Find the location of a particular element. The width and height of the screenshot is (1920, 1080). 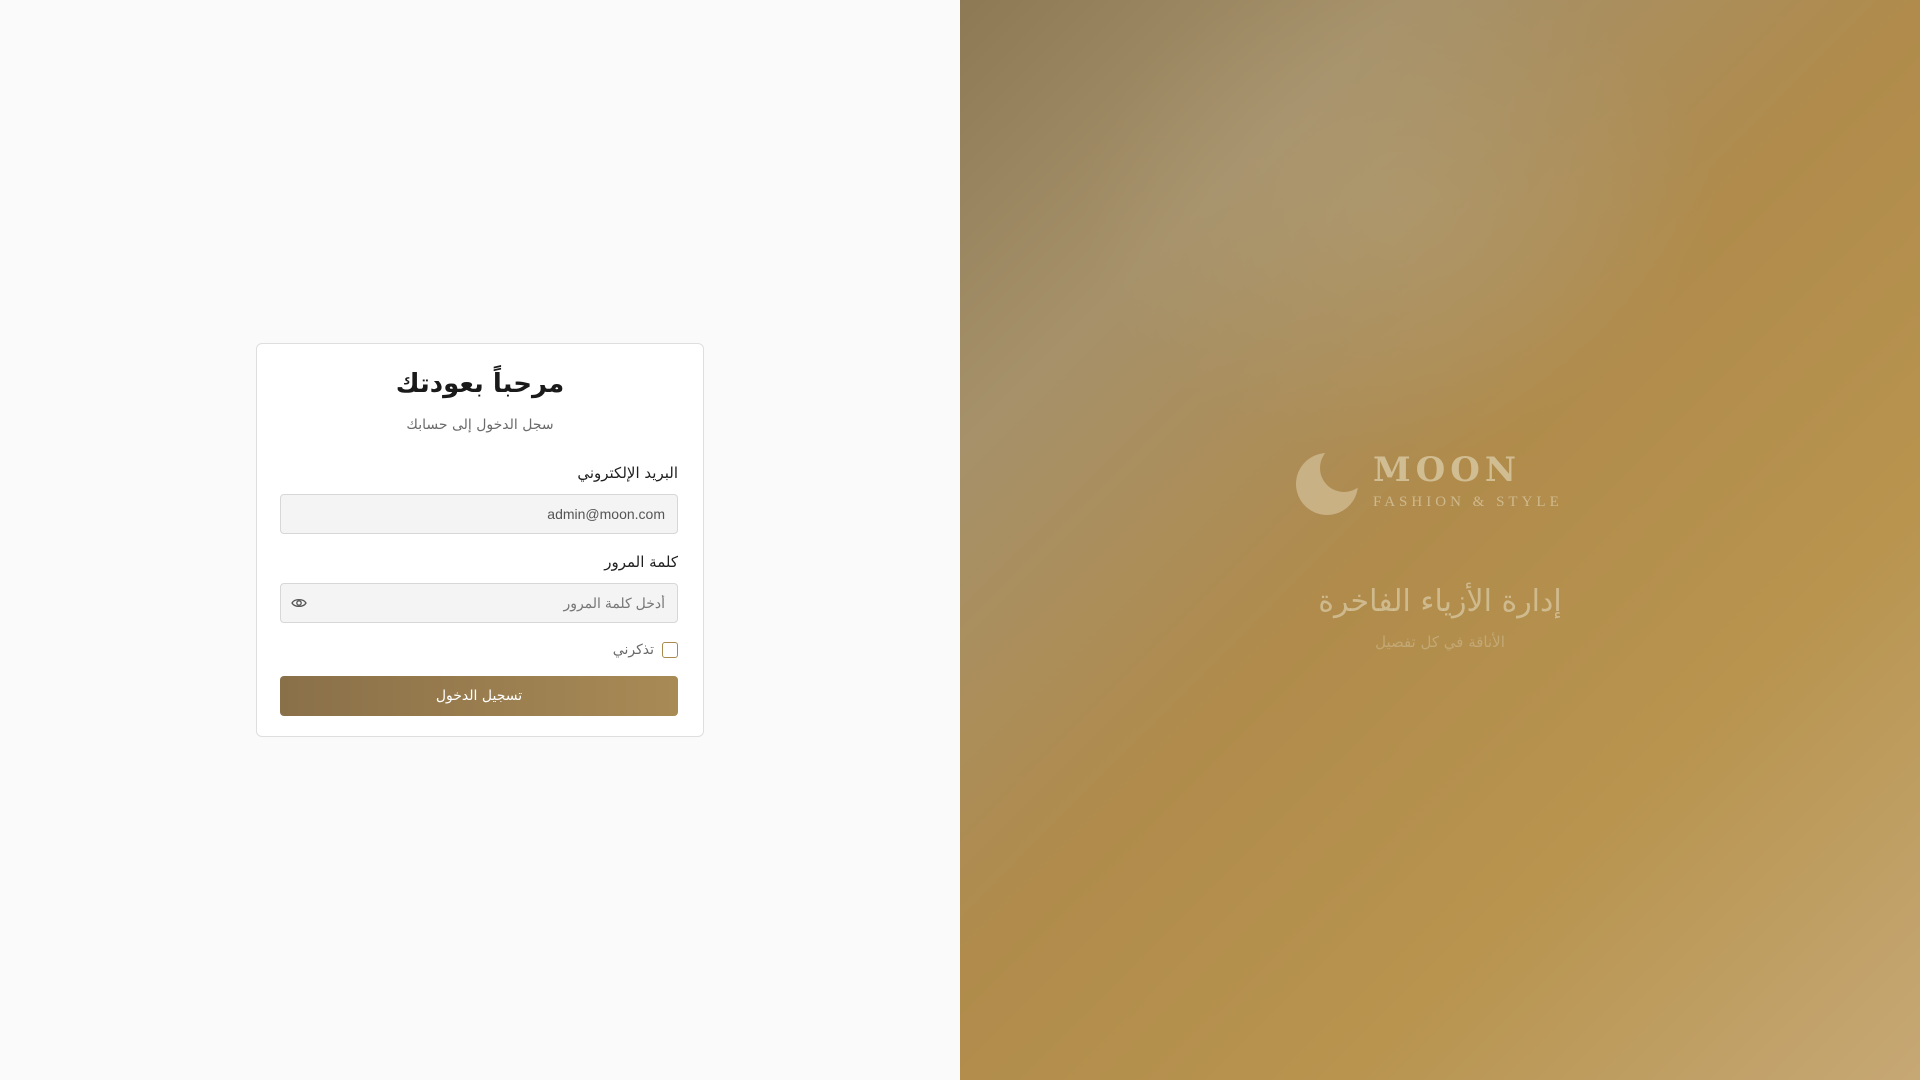

hero-title: إدارة الأزياء الفاخرة is located at coordinates (1440, 601).